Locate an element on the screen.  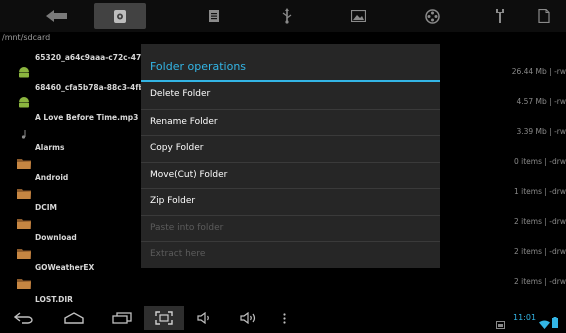
zip-folder-item: Zip Folder is located at coordinates (290, 201).